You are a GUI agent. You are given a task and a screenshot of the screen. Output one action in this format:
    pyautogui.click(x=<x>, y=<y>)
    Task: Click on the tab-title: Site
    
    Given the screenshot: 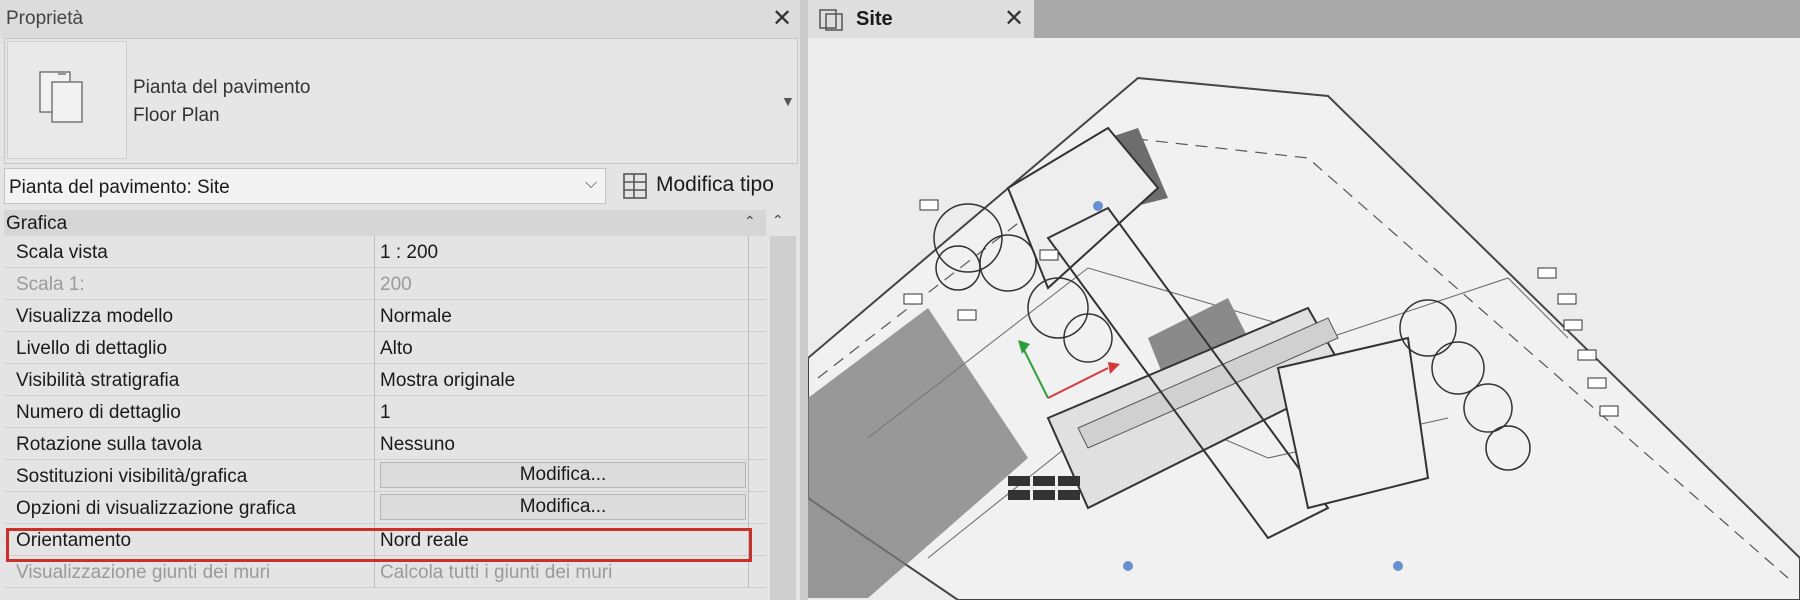 What is the action you would take?
    pyautogui.click(x=874, y=19)
    